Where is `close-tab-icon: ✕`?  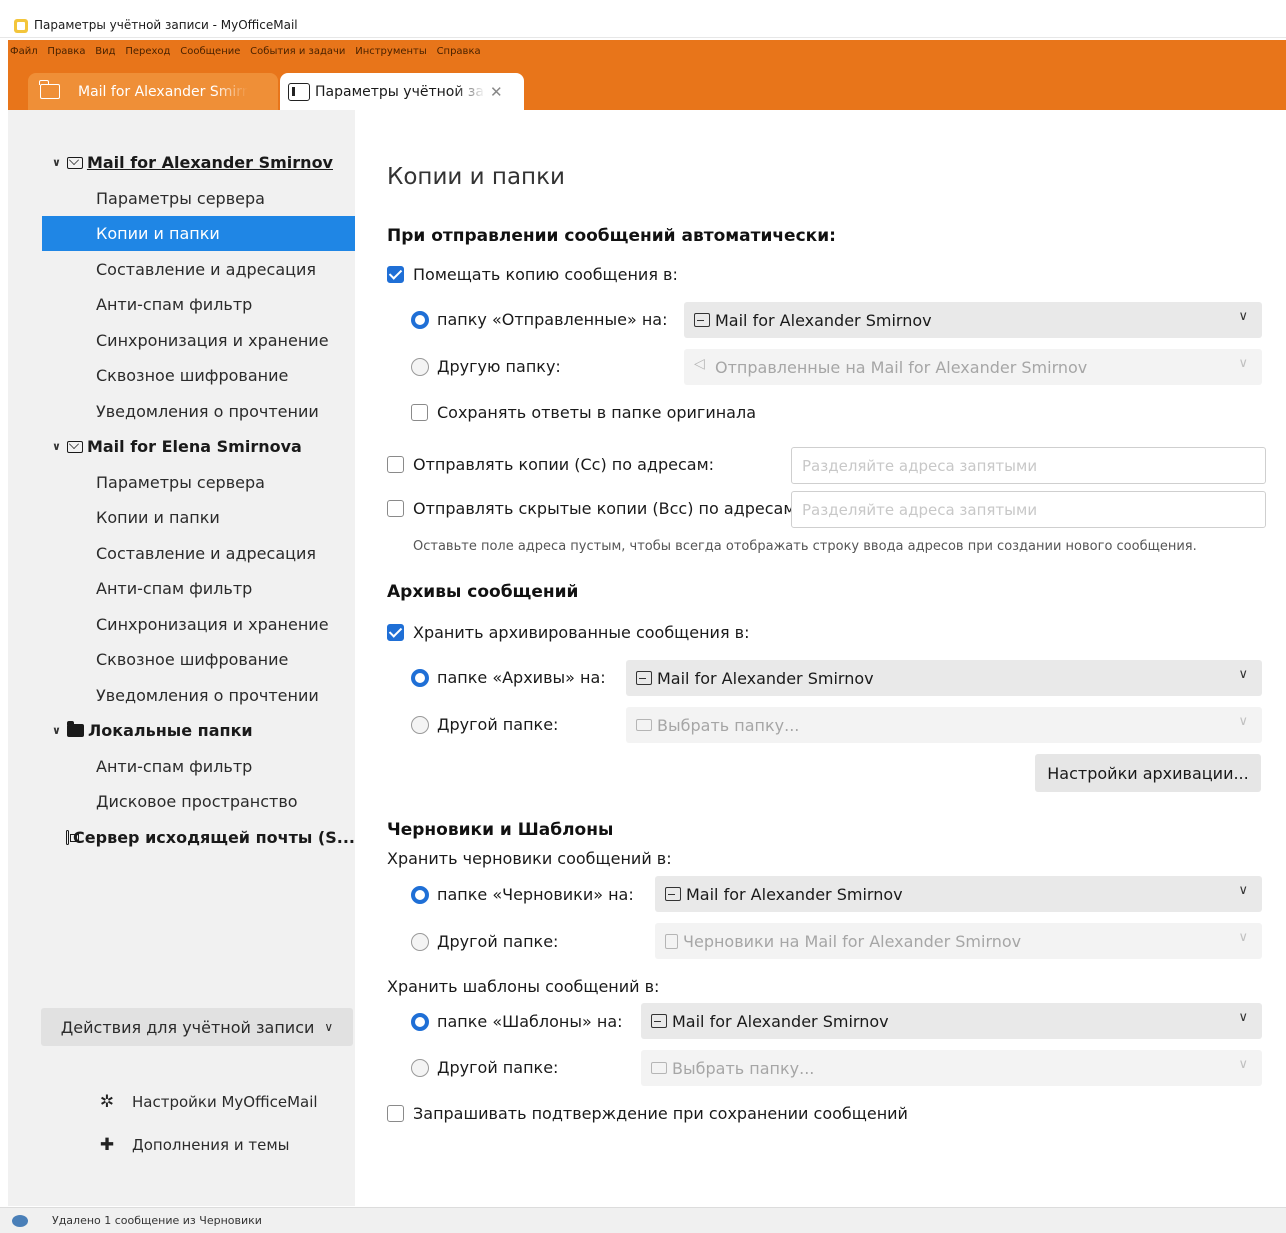 close-tab-icon: ✕ is located at coordinates (496, 92).